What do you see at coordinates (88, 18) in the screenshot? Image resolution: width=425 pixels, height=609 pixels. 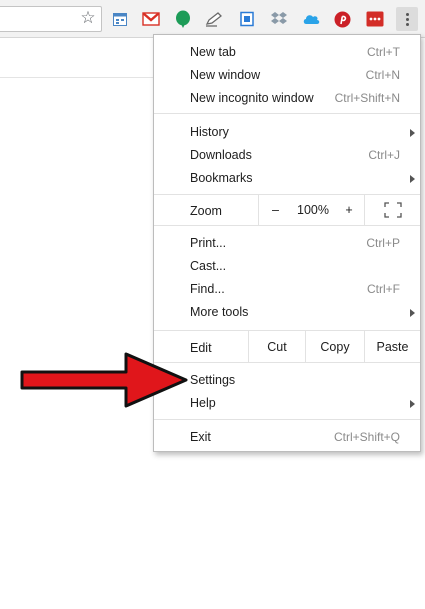 I see `star-outline-icon: ☆` at bounding box center [88, 18].